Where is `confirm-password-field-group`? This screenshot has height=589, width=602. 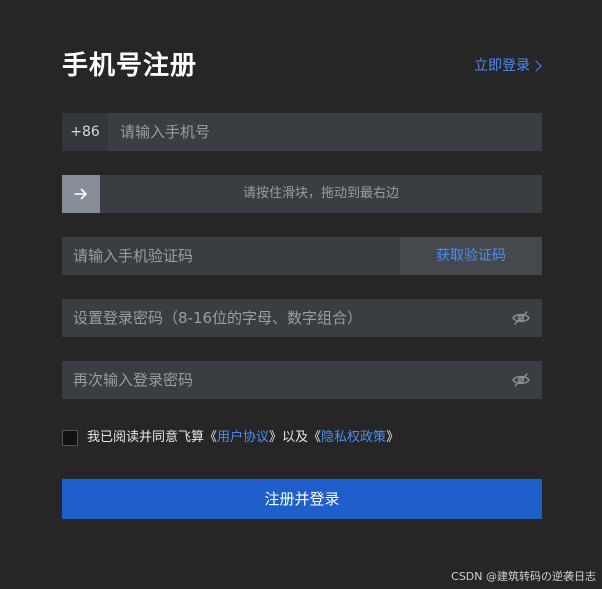 confirm-password-field-group is located at coordinates (302, 380).